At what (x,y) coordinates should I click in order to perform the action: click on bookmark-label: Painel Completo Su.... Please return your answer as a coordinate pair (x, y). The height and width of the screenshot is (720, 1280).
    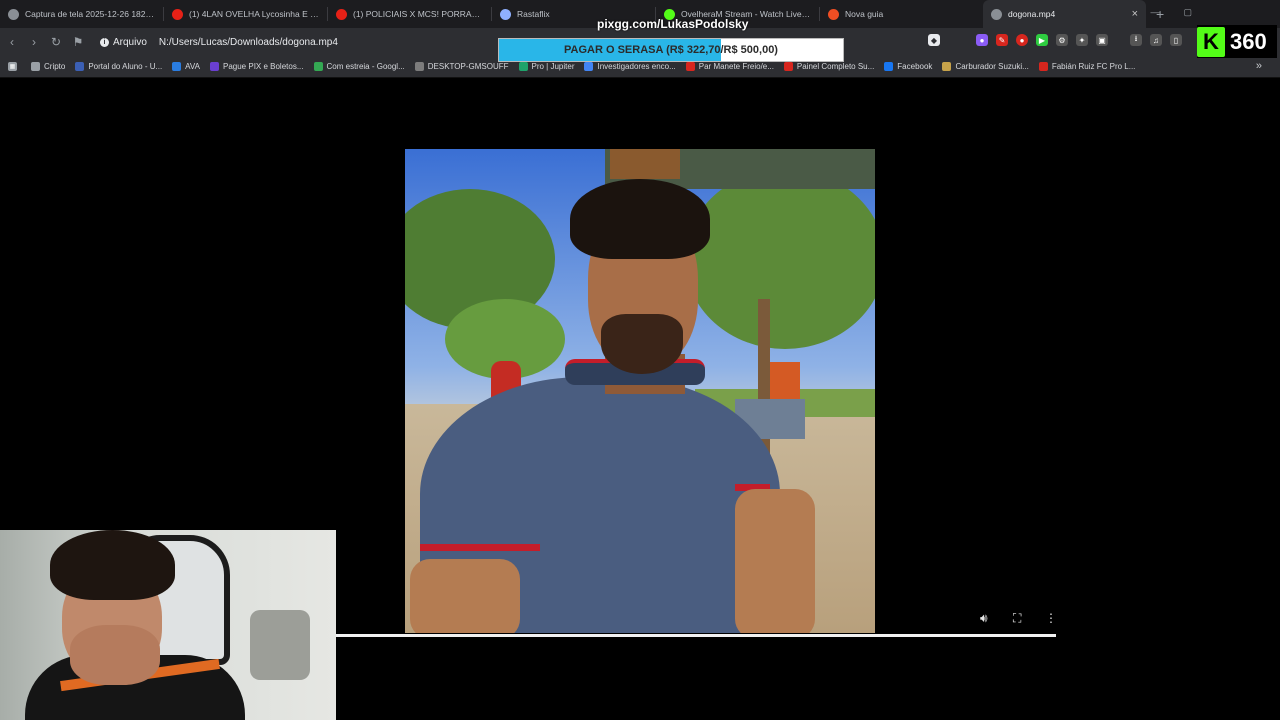
    Looking at the image, I should click on (835, 66).